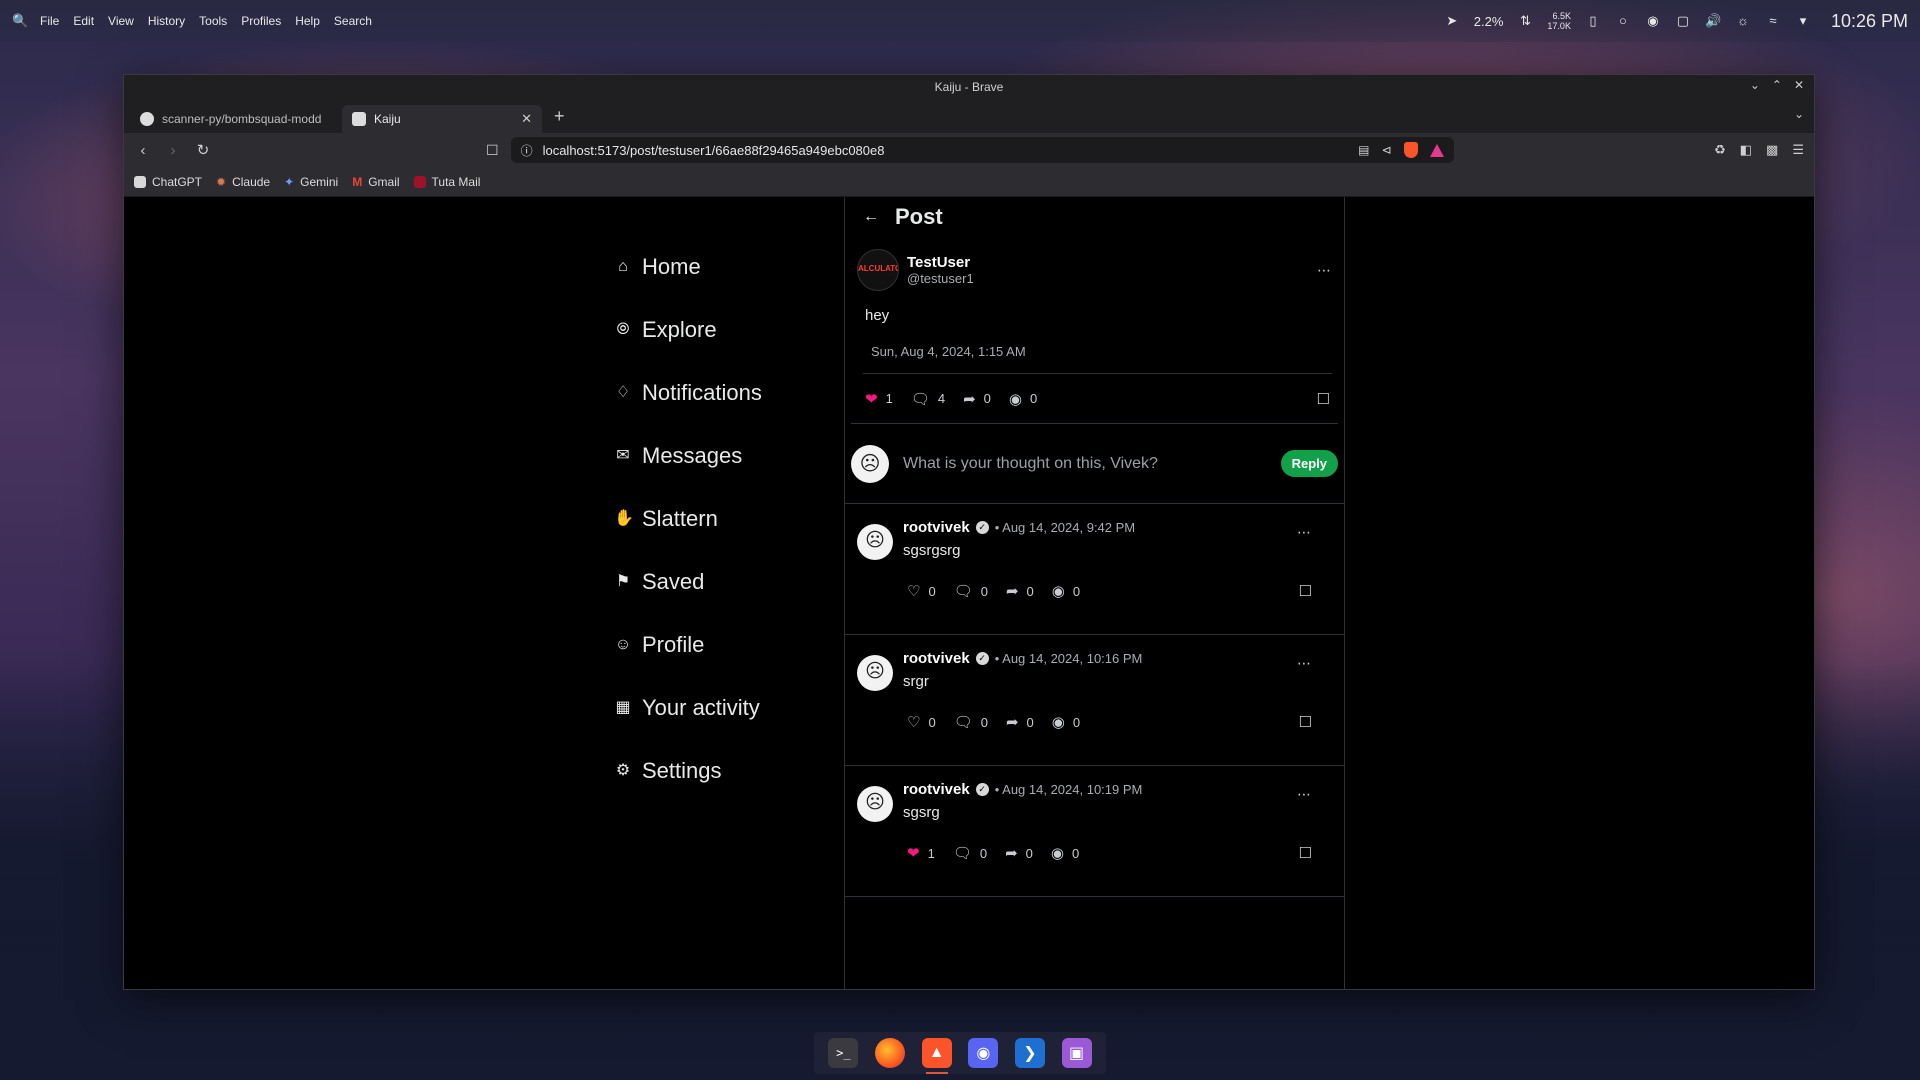 This screenshot has height=1080, width=1920. What do you see at coordinates (203, 150) in the screenshot?
I see `reload-icon: ↻` at bounding box center [203, 150].